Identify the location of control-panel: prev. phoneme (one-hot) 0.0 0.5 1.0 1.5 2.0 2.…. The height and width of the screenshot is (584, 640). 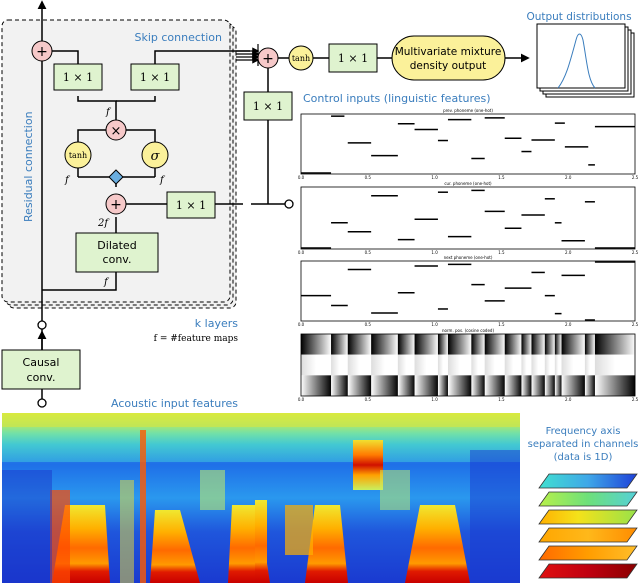
(468, 144).